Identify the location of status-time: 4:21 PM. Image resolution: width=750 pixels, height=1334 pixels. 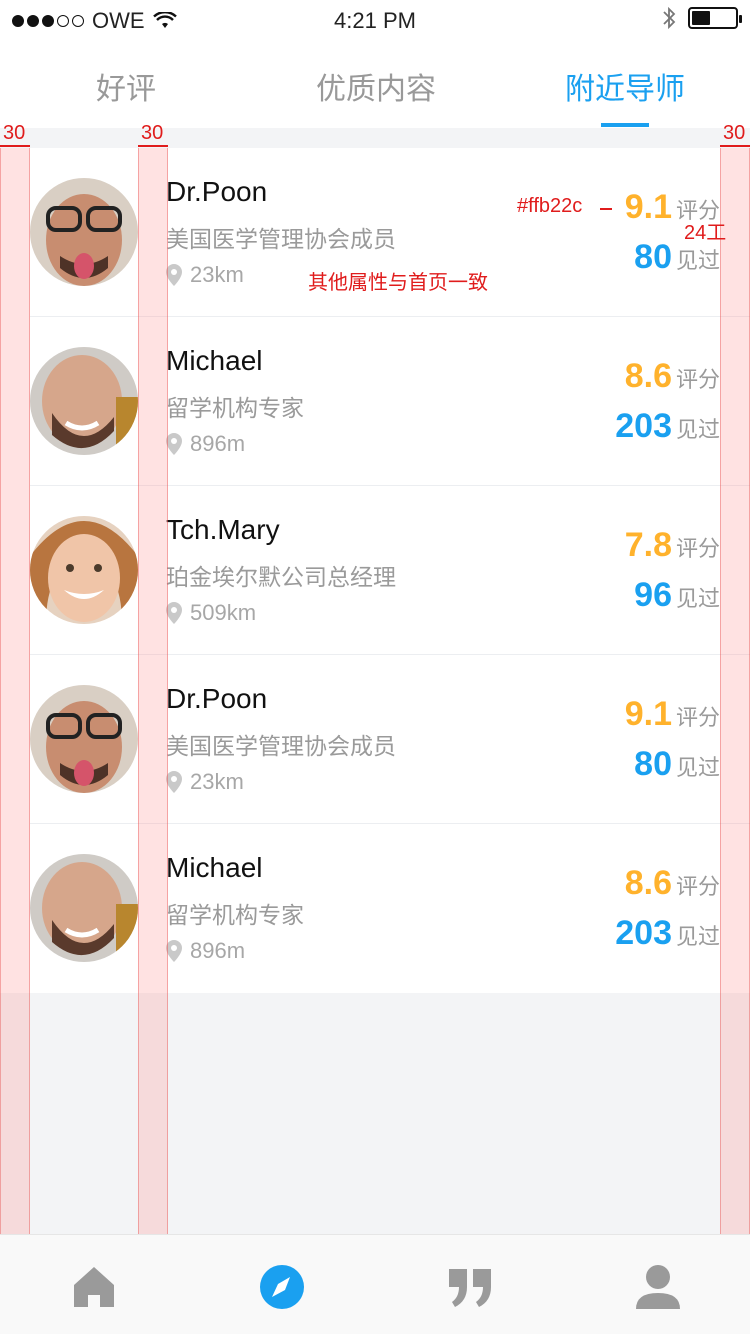
(375, 20).